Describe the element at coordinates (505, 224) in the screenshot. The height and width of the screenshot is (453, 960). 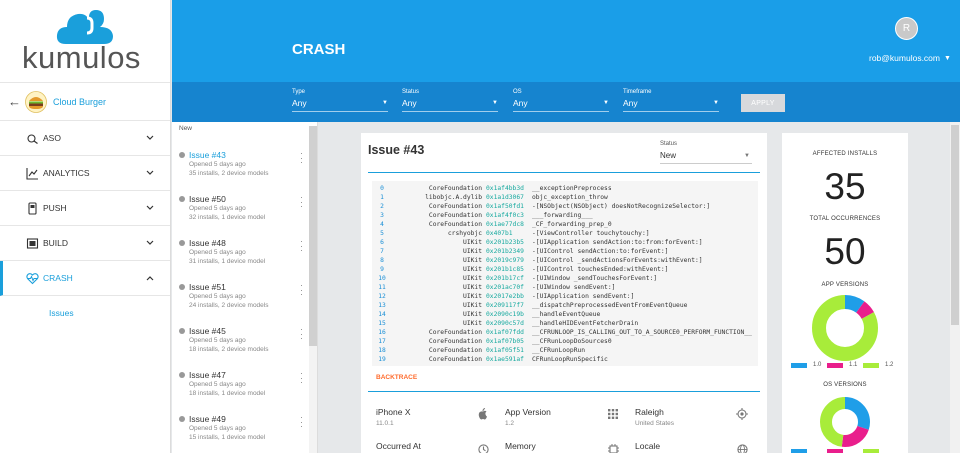
I see `stack-frame-addr: 0x1ae77dc8` at that location.